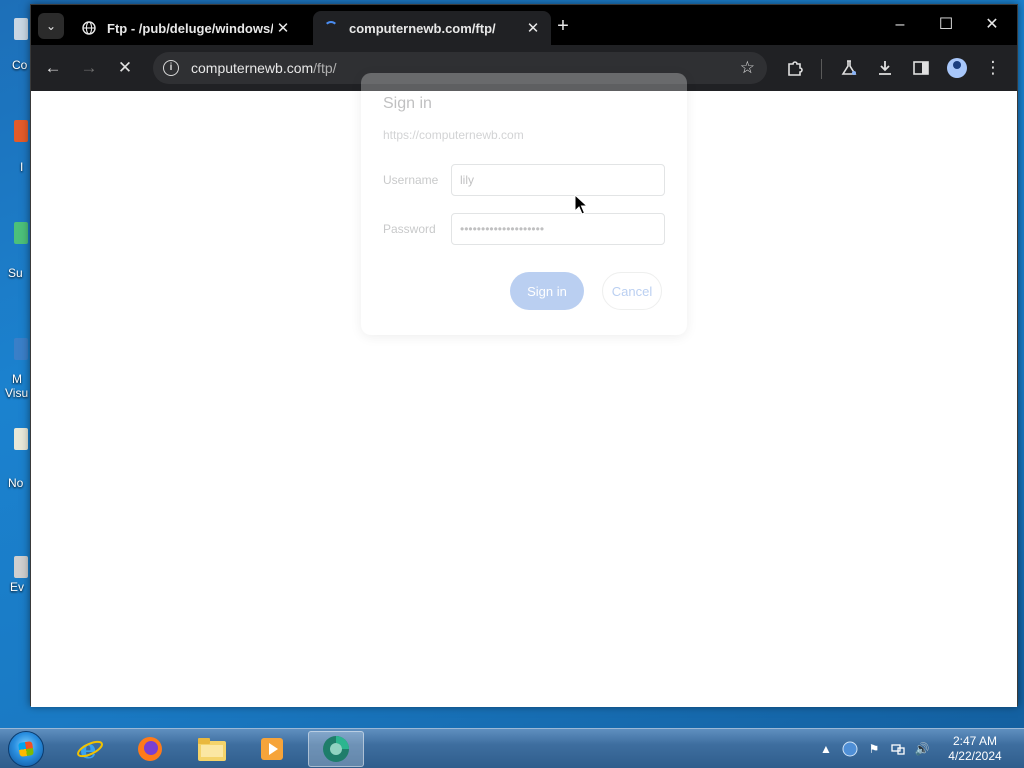 The height and width of the screenshot is (768, 1024). What do you see at coordinates (422, 28) in the screenshot?
I see `tab-title: computernewb.com/ftp/` at bounding box center [422, 28].